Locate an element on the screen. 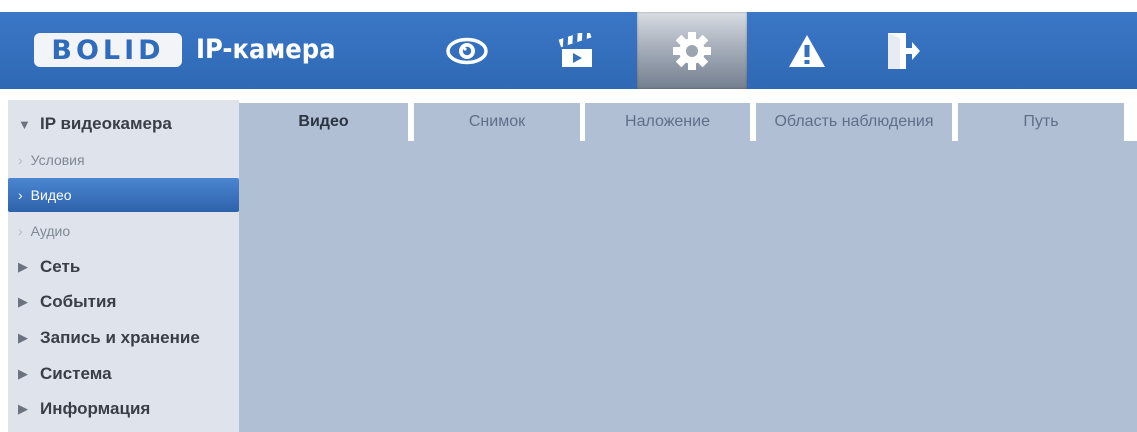 This screenshot has width=1137, height=432. sidebar-item-label: События is located at coordinates (78, 301).